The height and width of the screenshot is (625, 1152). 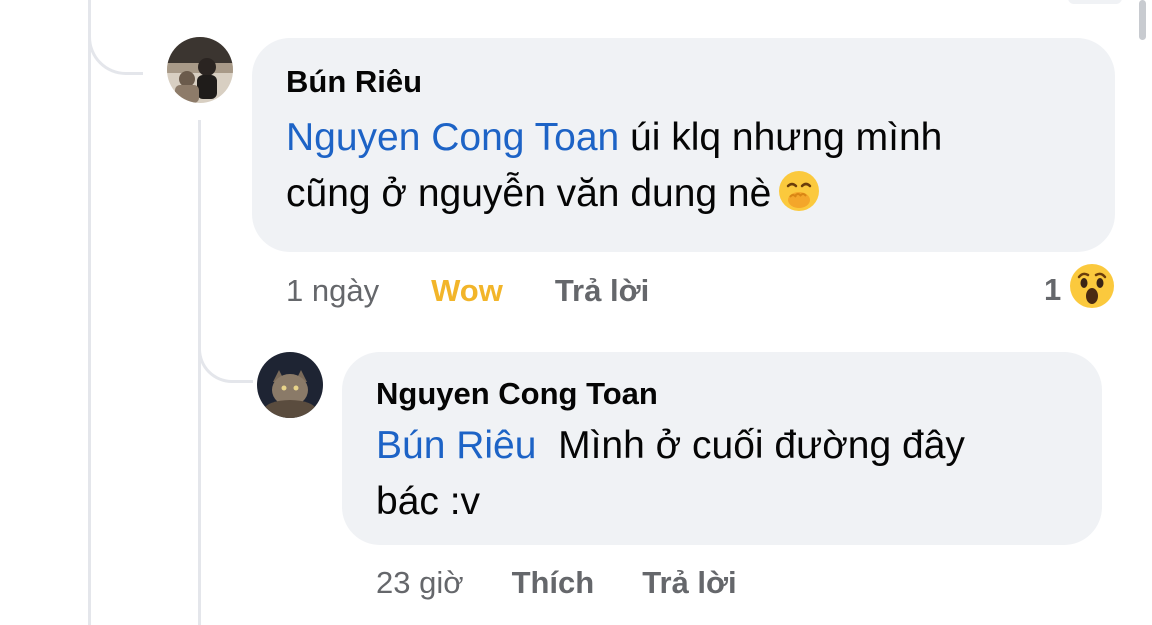 I want to click on reply-text-line2: bác :v, so click(x=428, y=501).